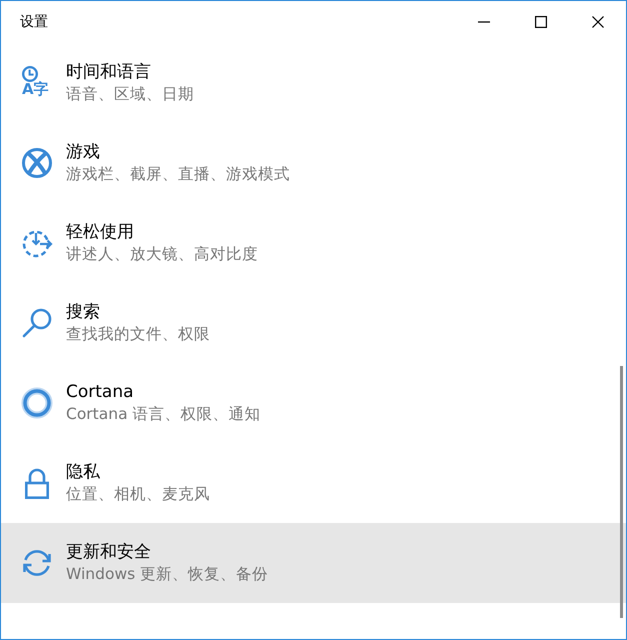 This screenshot has width=627, height=640. Describe the element at coordinates (37, 563) in the screenshot. I see `refresh-arrows-icon` at that location.